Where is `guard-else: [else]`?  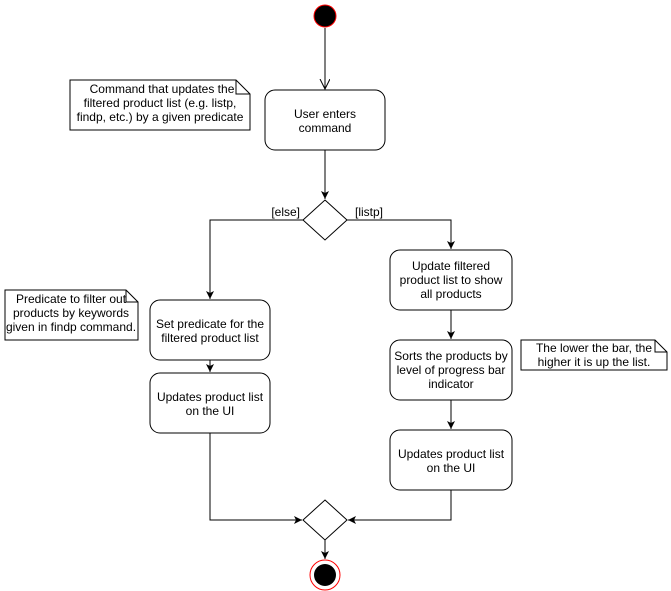 guard-else: [else] is located at coordinates (285, 212).